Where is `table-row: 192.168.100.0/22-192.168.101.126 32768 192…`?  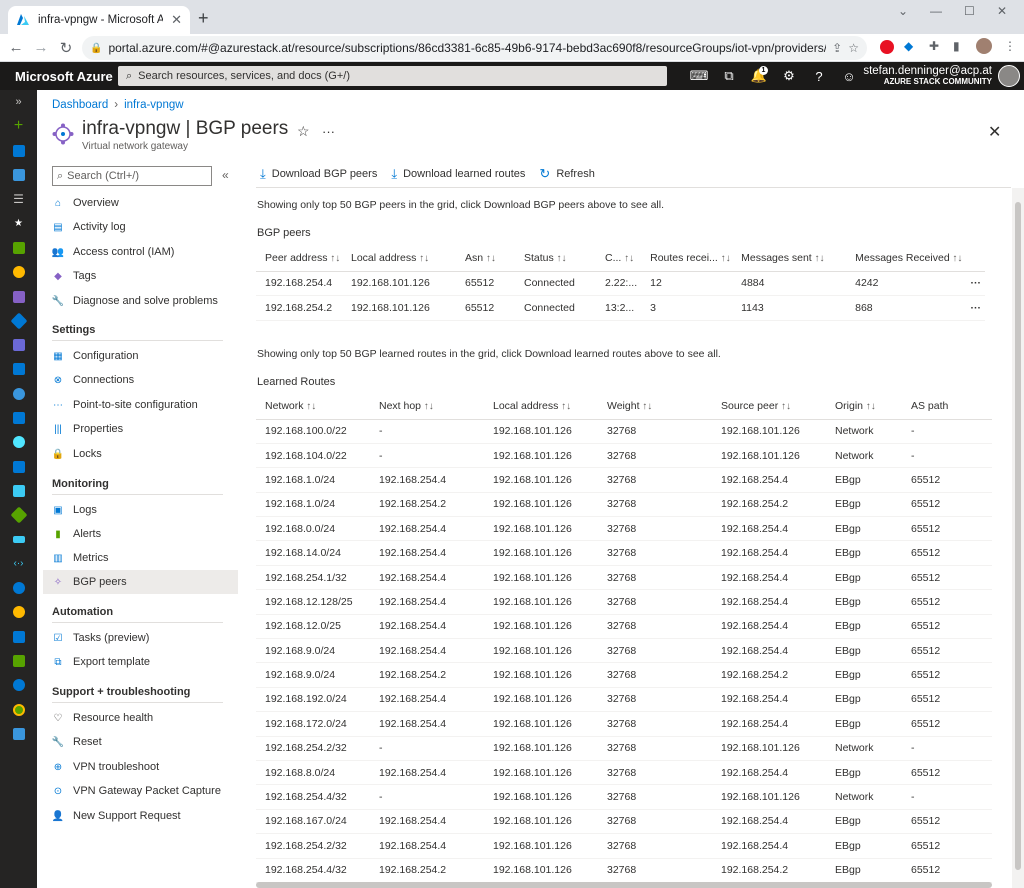 table-row: 192.168.100.0/22-192.168.101.126 32768 192… is located at coordinates (624, 431).